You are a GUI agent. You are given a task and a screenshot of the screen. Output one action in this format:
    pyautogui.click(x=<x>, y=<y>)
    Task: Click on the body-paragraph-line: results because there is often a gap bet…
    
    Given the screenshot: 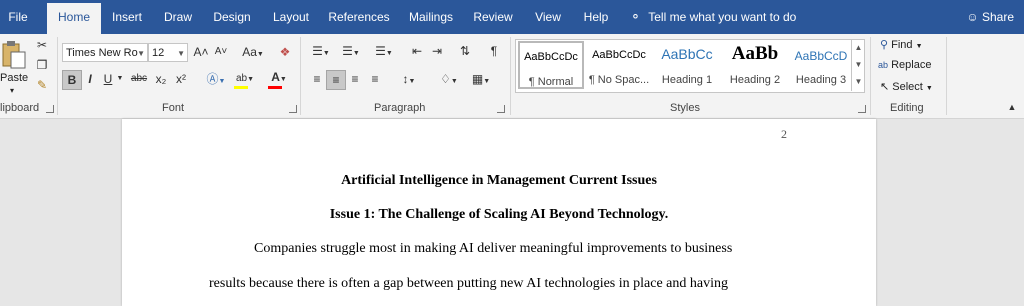 What is the action you would take?
    pyautogui.click(x=468, y=283)
    